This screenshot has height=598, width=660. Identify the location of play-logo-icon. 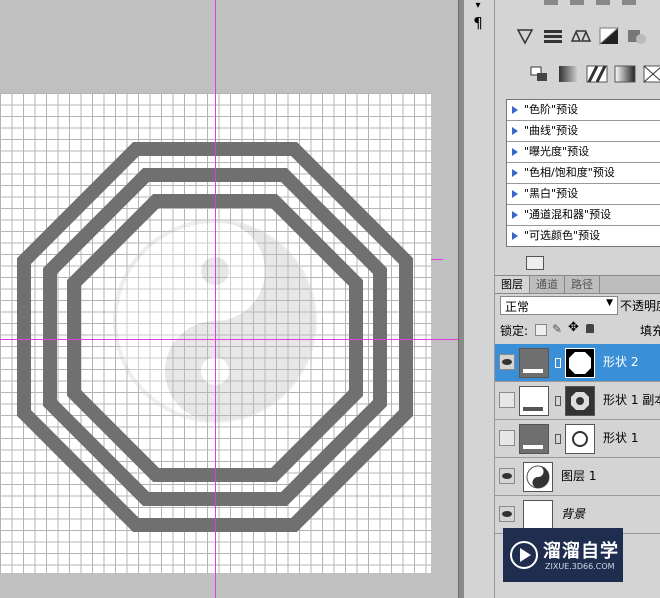
(524, 555).